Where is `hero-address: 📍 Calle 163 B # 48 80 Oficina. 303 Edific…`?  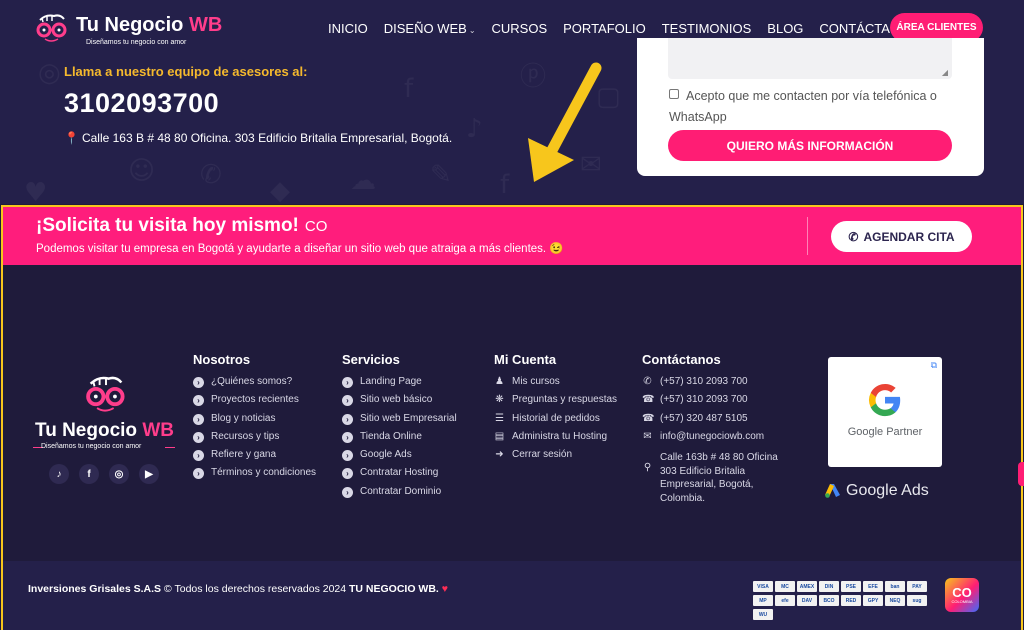
hero-address: 📍 Calle 163 B # 48 80 Oficina. 303 Edific… is located at coordinates (258, 138).